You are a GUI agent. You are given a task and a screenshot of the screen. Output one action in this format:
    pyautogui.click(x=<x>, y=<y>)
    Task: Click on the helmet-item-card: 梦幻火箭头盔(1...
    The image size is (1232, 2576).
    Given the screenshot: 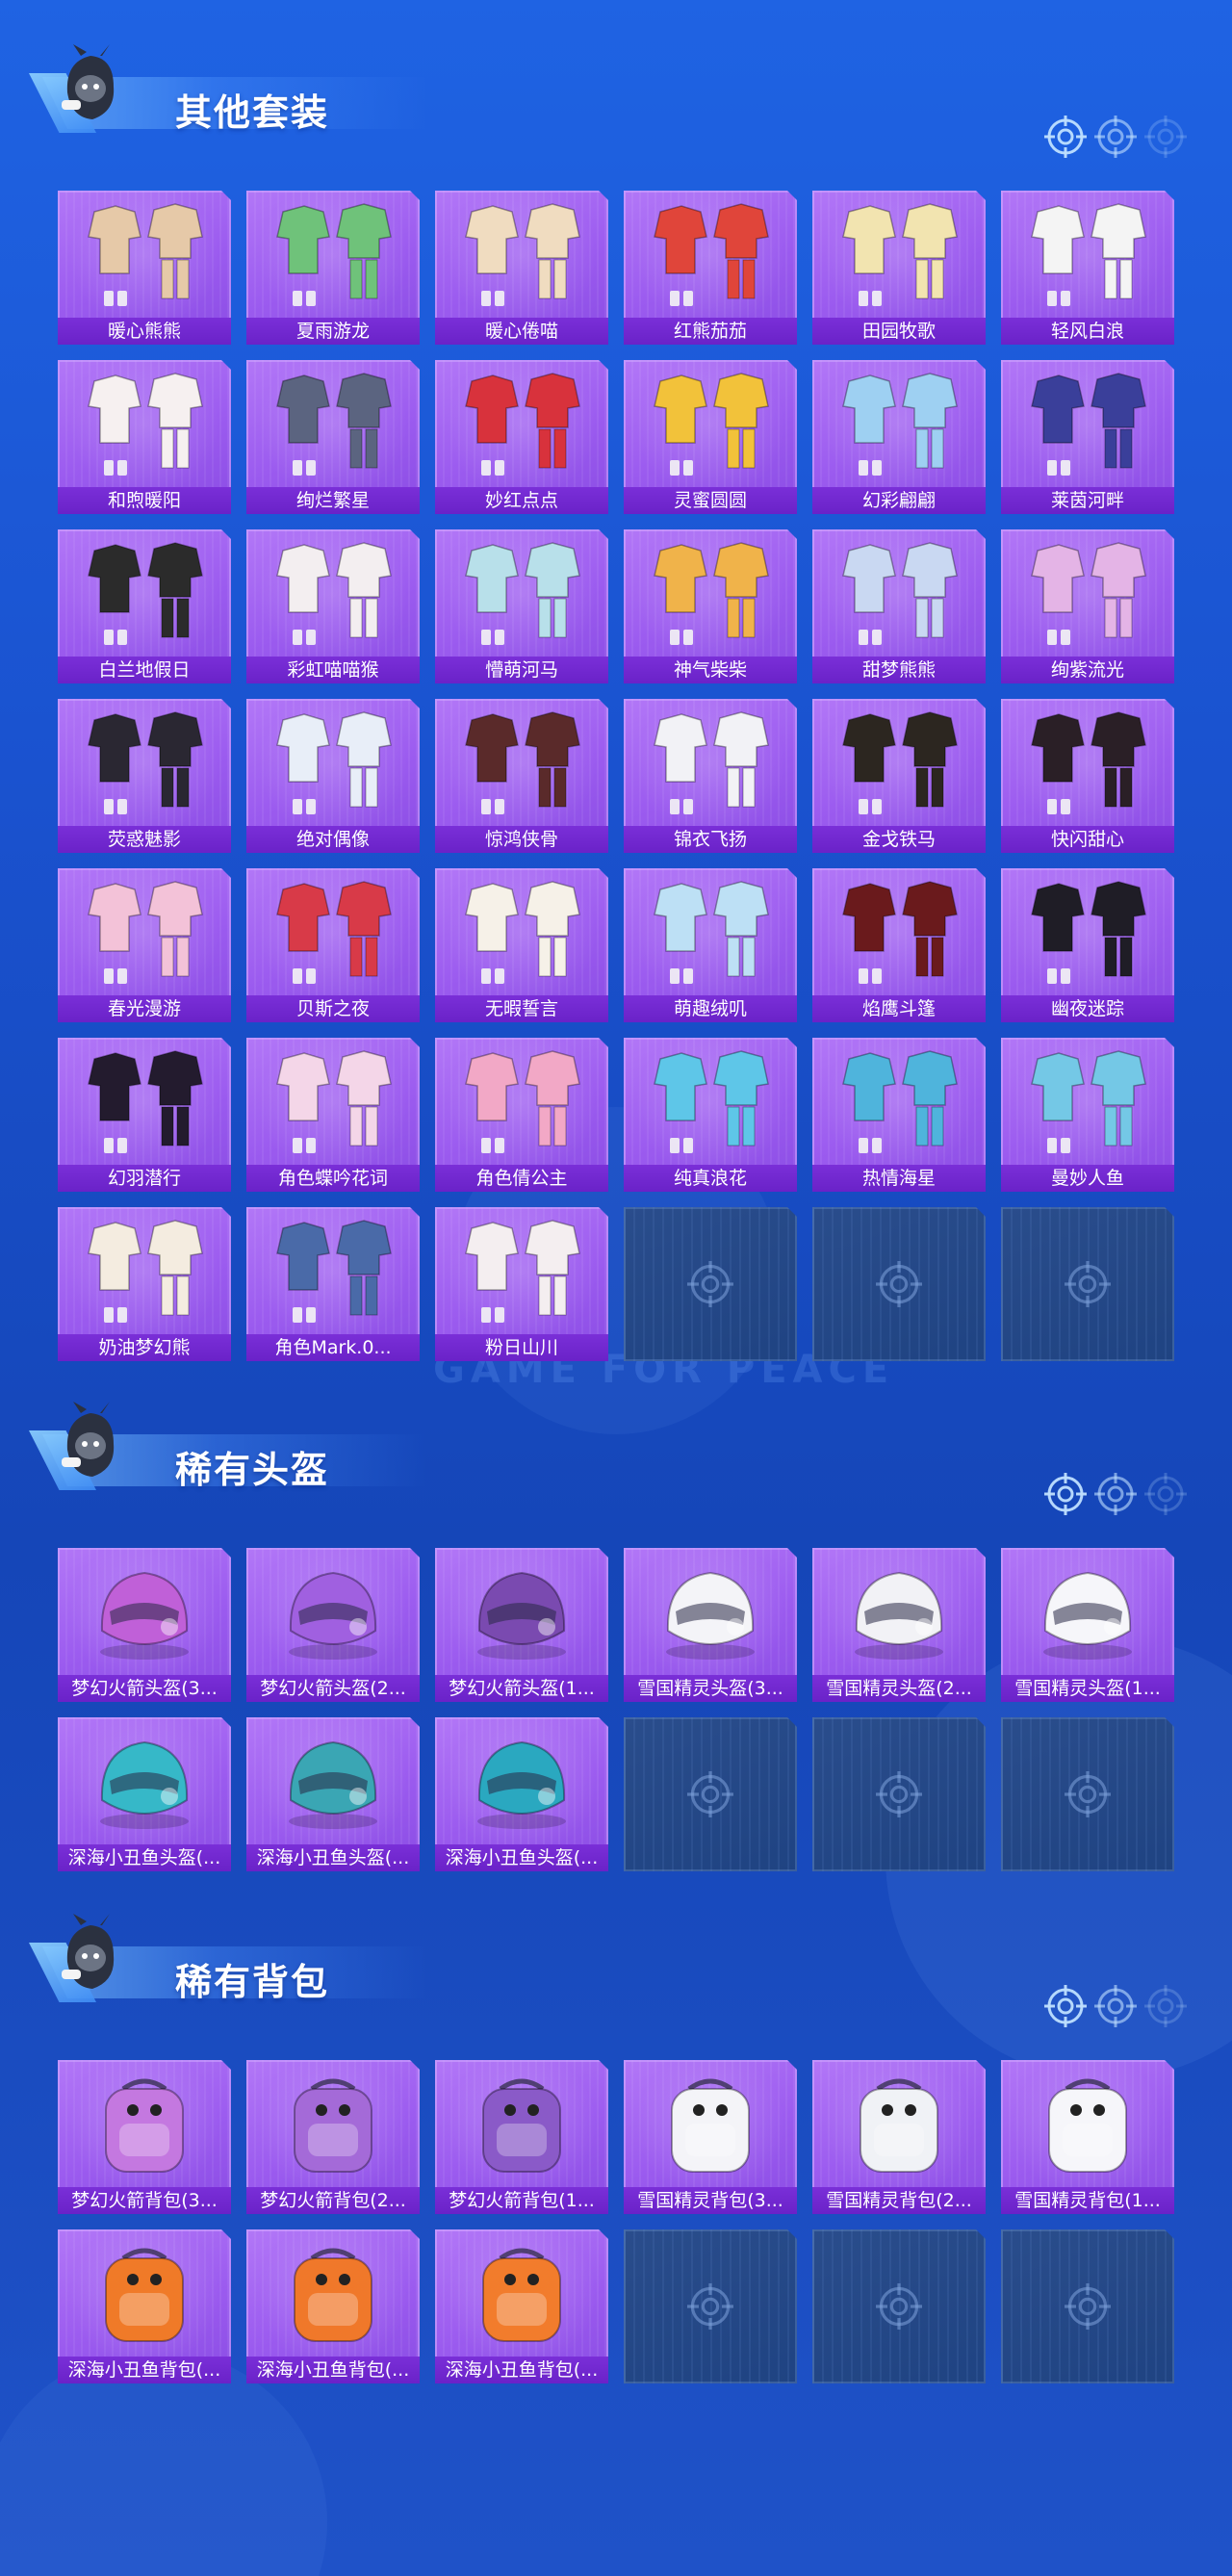 What is the action you would take?
    pyautogui.click(x=521, y=1625)
    